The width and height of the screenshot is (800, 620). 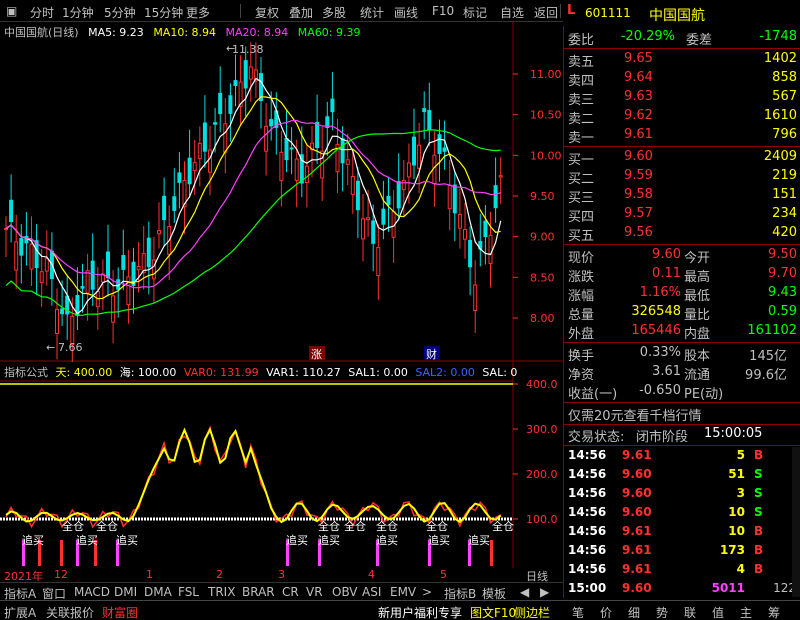 I want to click on ask-level: 卖五 9.65 1402, so click(x=682, y=60).